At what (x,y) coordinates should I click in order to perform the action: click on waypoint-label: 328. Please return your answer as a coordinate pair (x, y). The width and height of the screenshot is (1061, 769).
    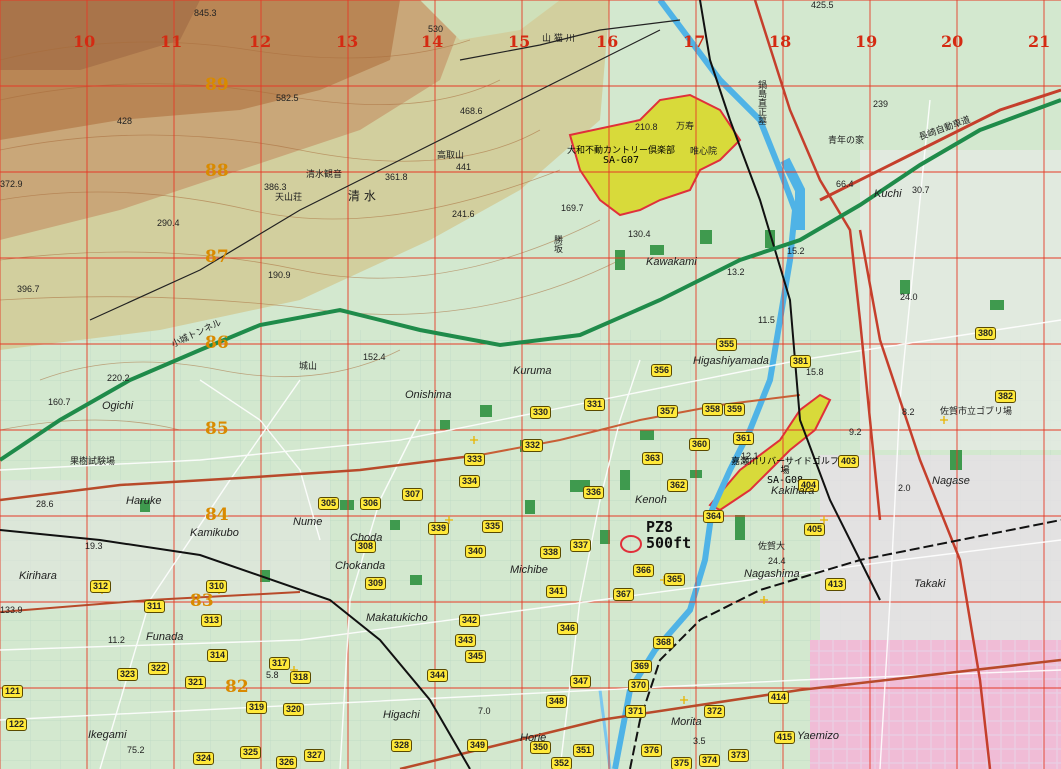
    Looking at the image, I should click on (402, 745).